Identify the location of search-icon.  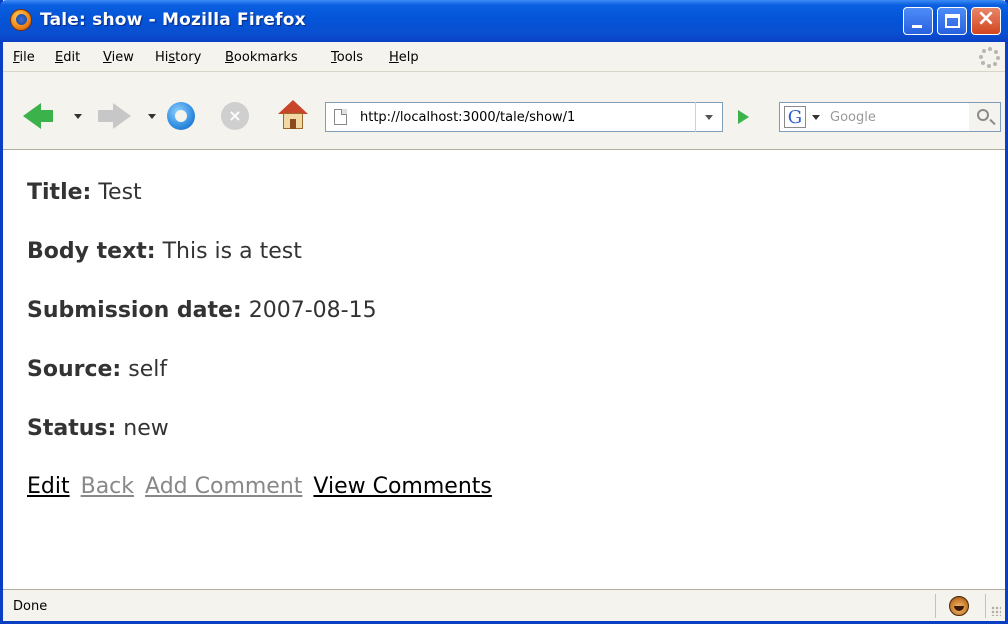
(983, 115).